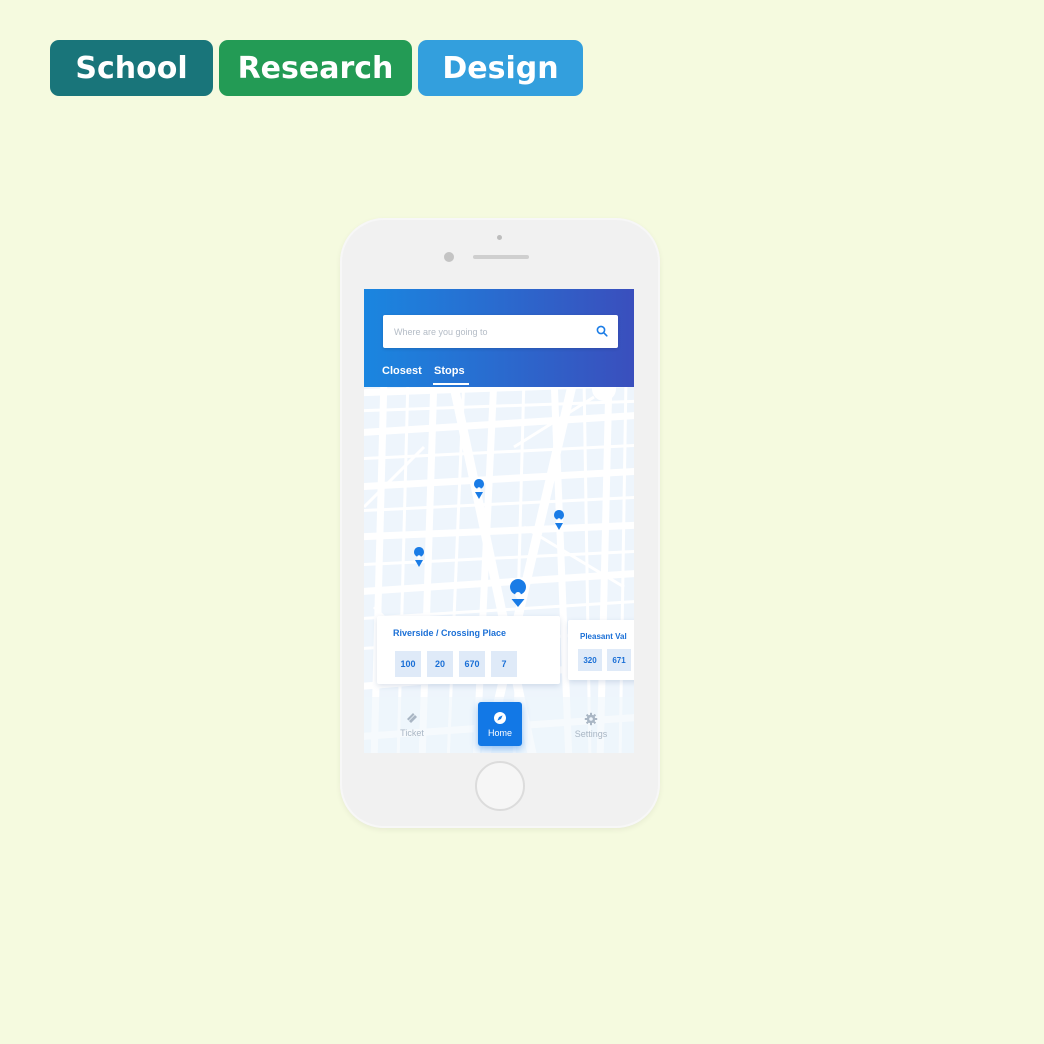 The image size is (1044, 1044). What do you see at coordinates (402, 371) in the screenshot?
I see `tab-closest: Closest` at bounding box center [402, 371].